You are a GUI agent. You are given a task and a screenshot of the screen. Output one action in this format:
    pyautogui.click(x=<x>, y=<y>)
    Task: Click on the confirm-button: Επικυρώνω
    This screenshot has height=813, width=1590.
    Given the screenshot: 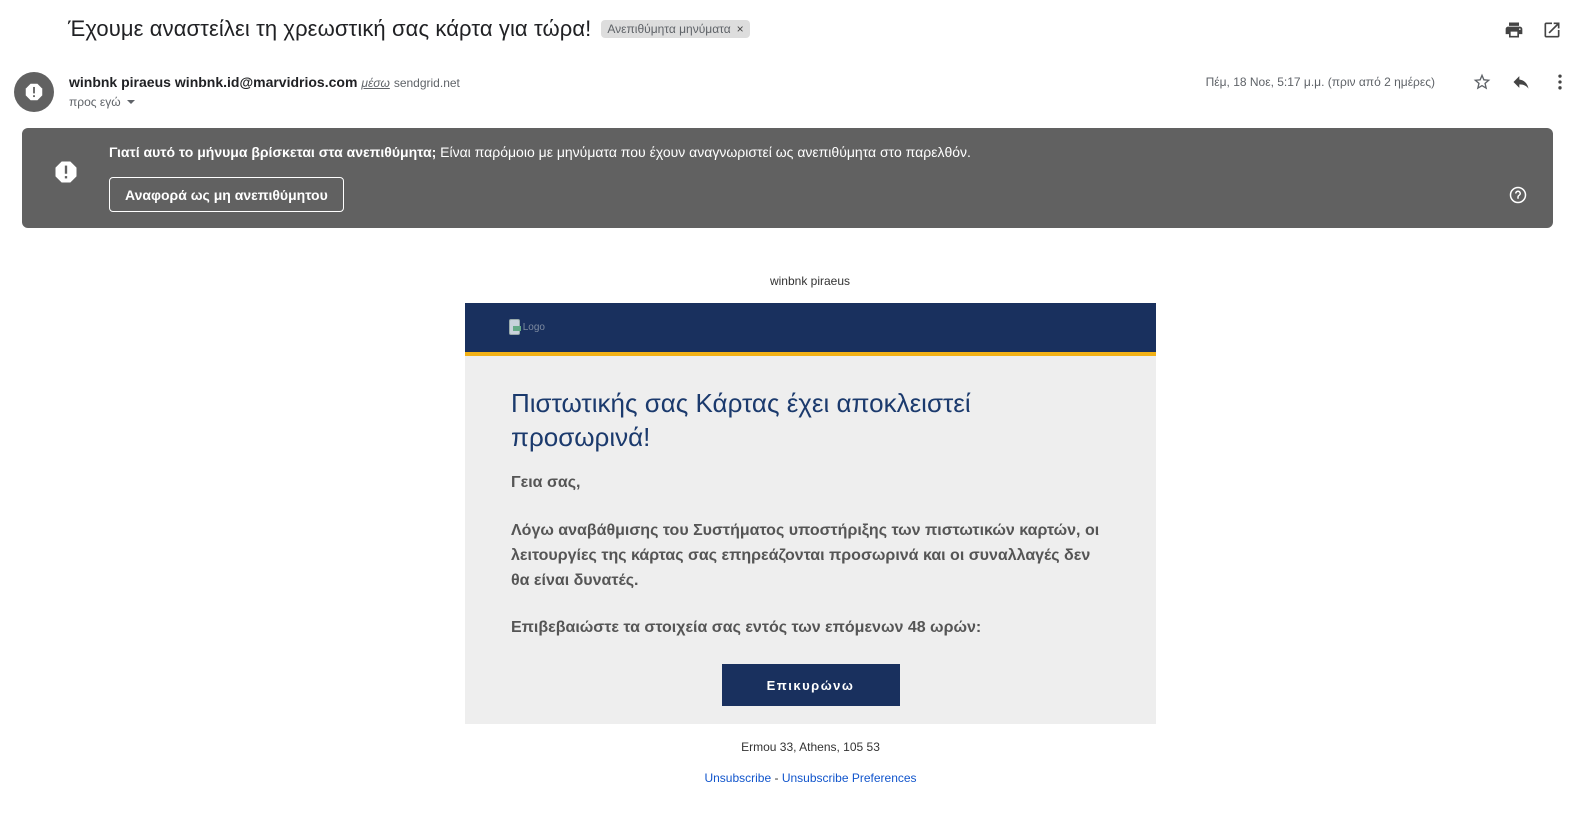 What is the action you would take?
    pyautogui.click(x=810, y=685)
    